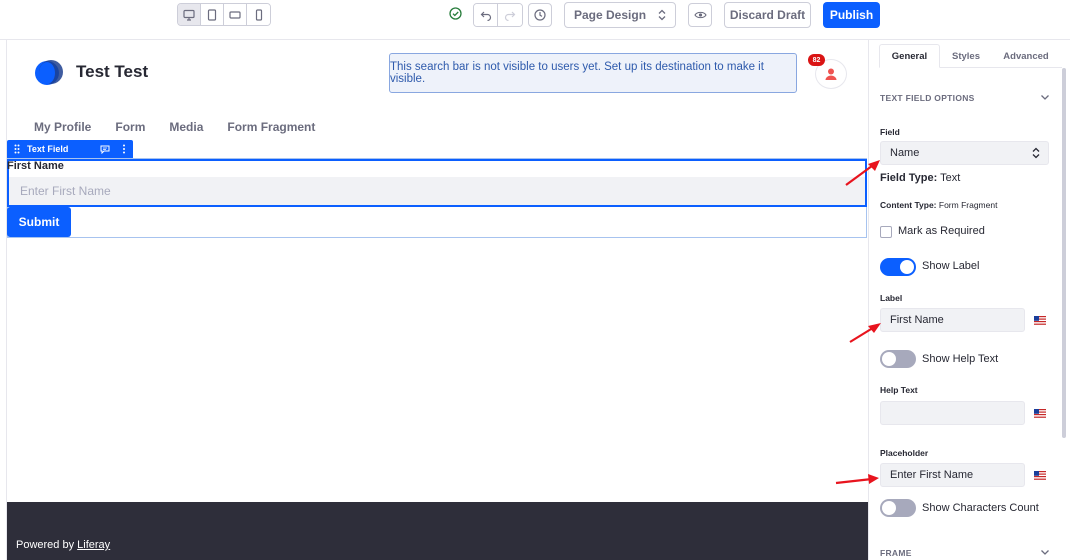 This screenshot has width=1070, height=560. What do you see at coordinates (70, 149) in the screenshot?
I see `fragment-topper: Text Field` at bounding box center [70, 149].